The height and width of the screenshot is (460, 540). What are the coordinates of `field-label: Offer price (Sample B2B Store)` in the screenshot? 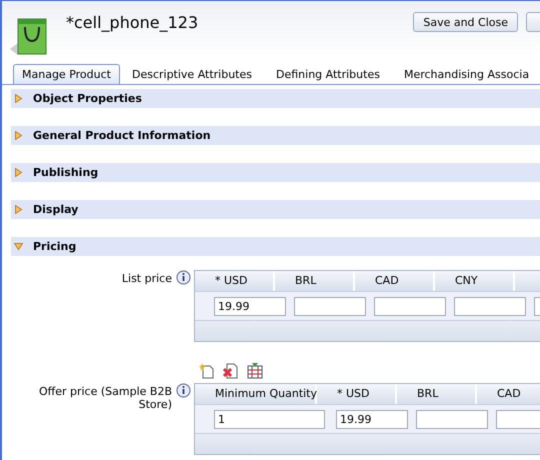 It's located at (105, 398).